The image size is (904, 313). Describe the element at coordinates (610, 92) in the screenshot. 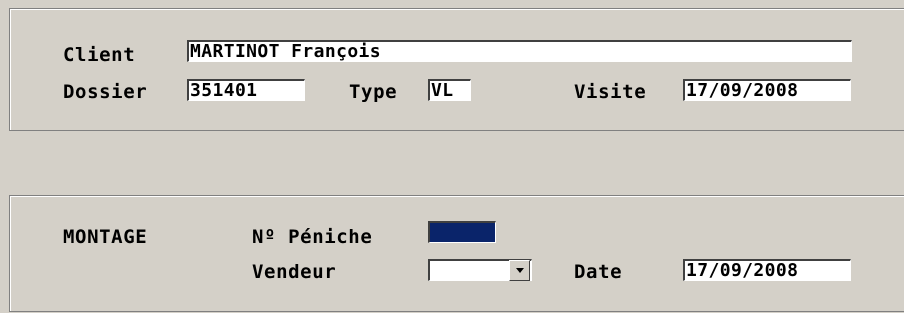

I see `visite-label: Visite` at that location.